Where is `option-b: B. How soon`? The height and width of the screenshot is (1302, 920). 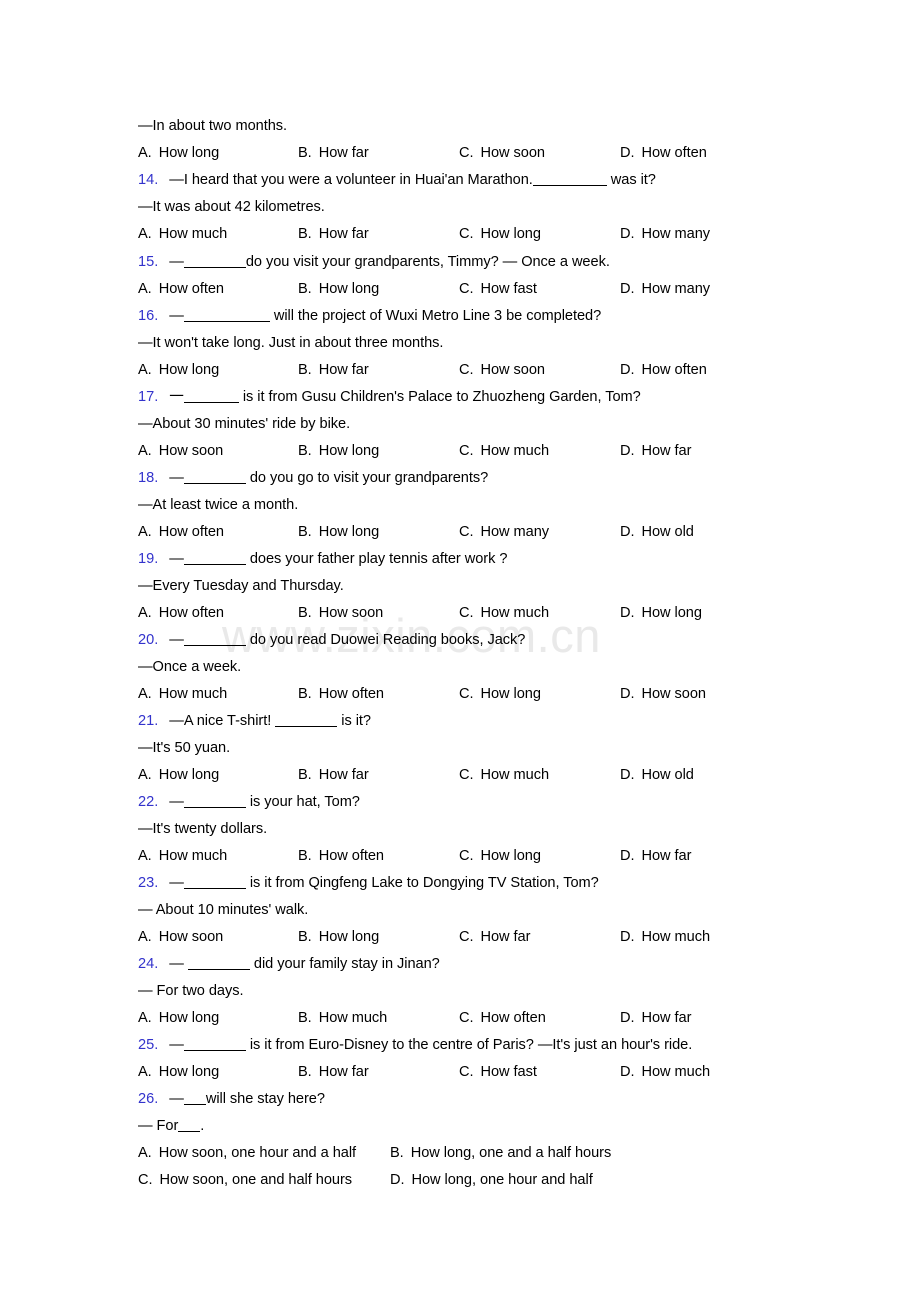 option-b: B. How soon is located at coordinates (340, 613).